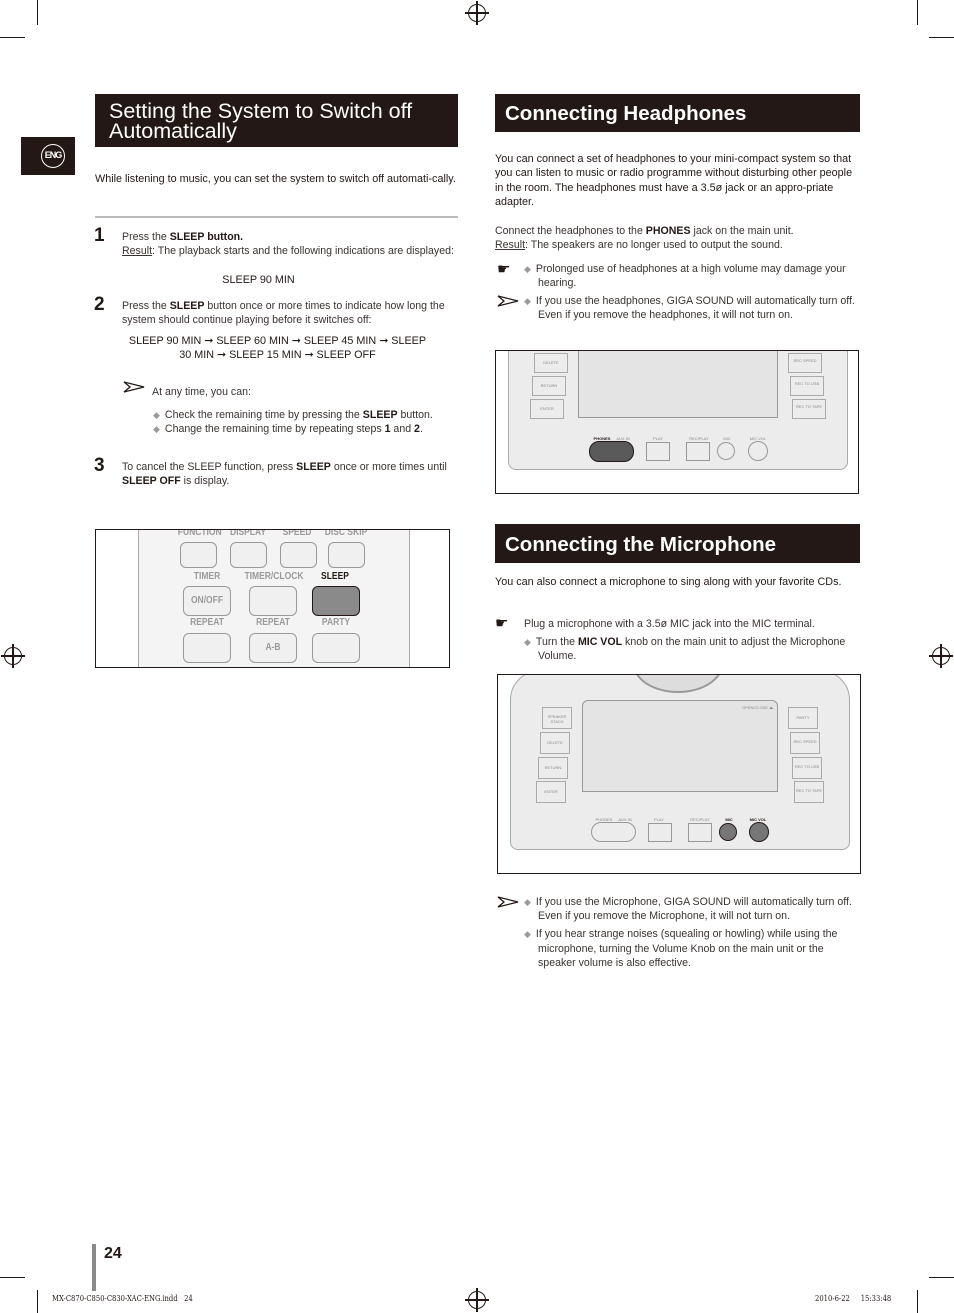 Image resolution: width=954 pixels, height=1313 pixels. I want to click on file-info: MX-C870-C850-C830-XAC-ENG.indd 24, so click(122, 1298).